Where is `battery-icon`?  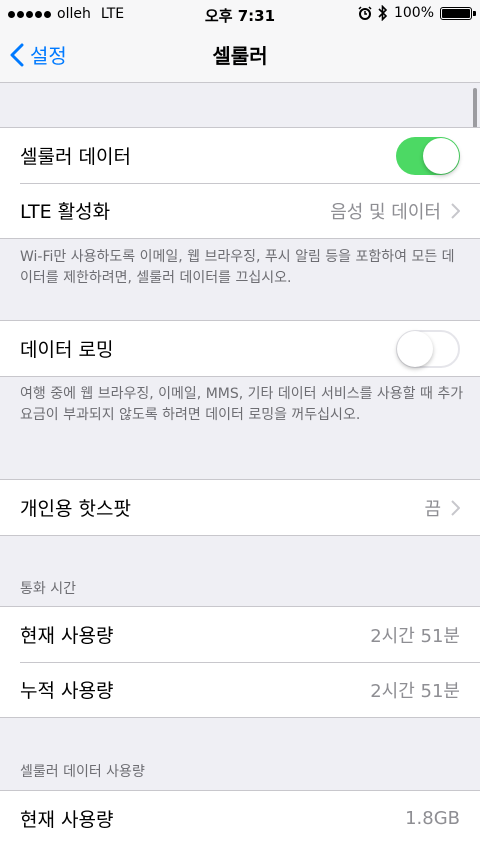
battery-icon is located at coordinates (458, 13).